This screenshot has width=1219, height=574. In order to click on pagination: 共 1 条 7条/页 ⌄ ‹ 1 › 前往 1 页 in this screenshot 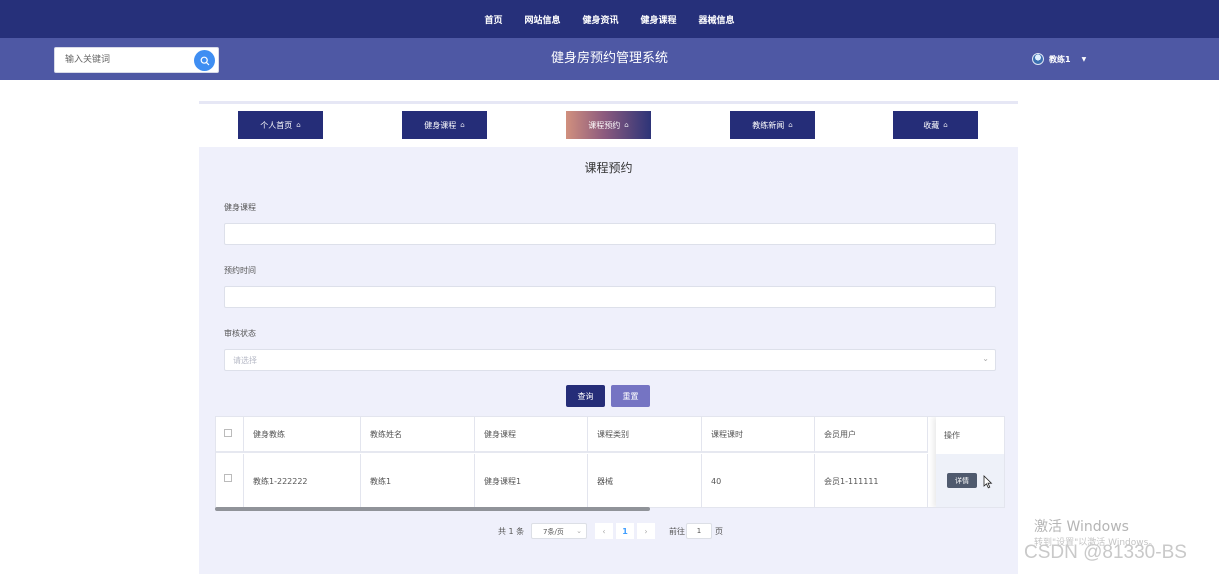, I will do `click(608, 531)`.